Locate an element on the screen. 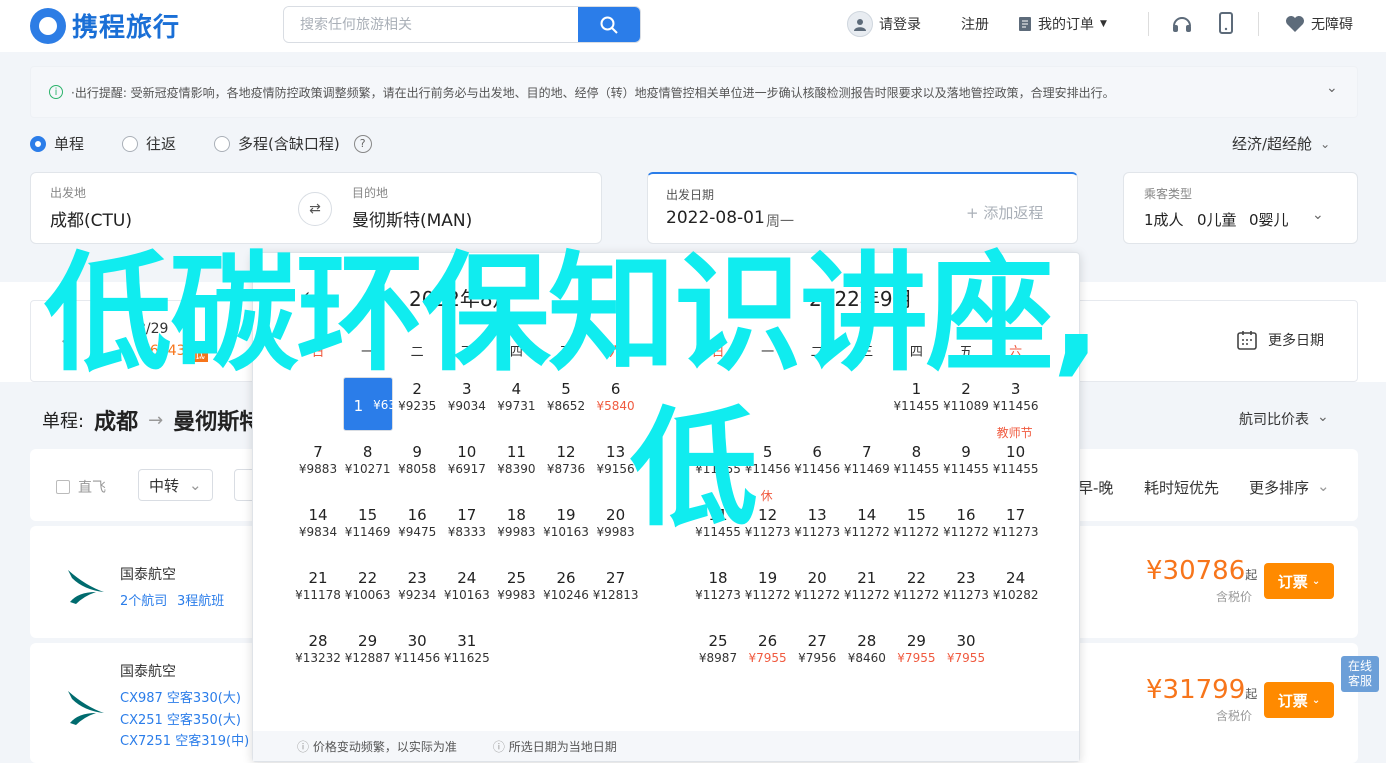 This screenshot has height=763, width=1386. more-sort-select: 更多排序 ⌄ is located at coordinates (1289, 487).